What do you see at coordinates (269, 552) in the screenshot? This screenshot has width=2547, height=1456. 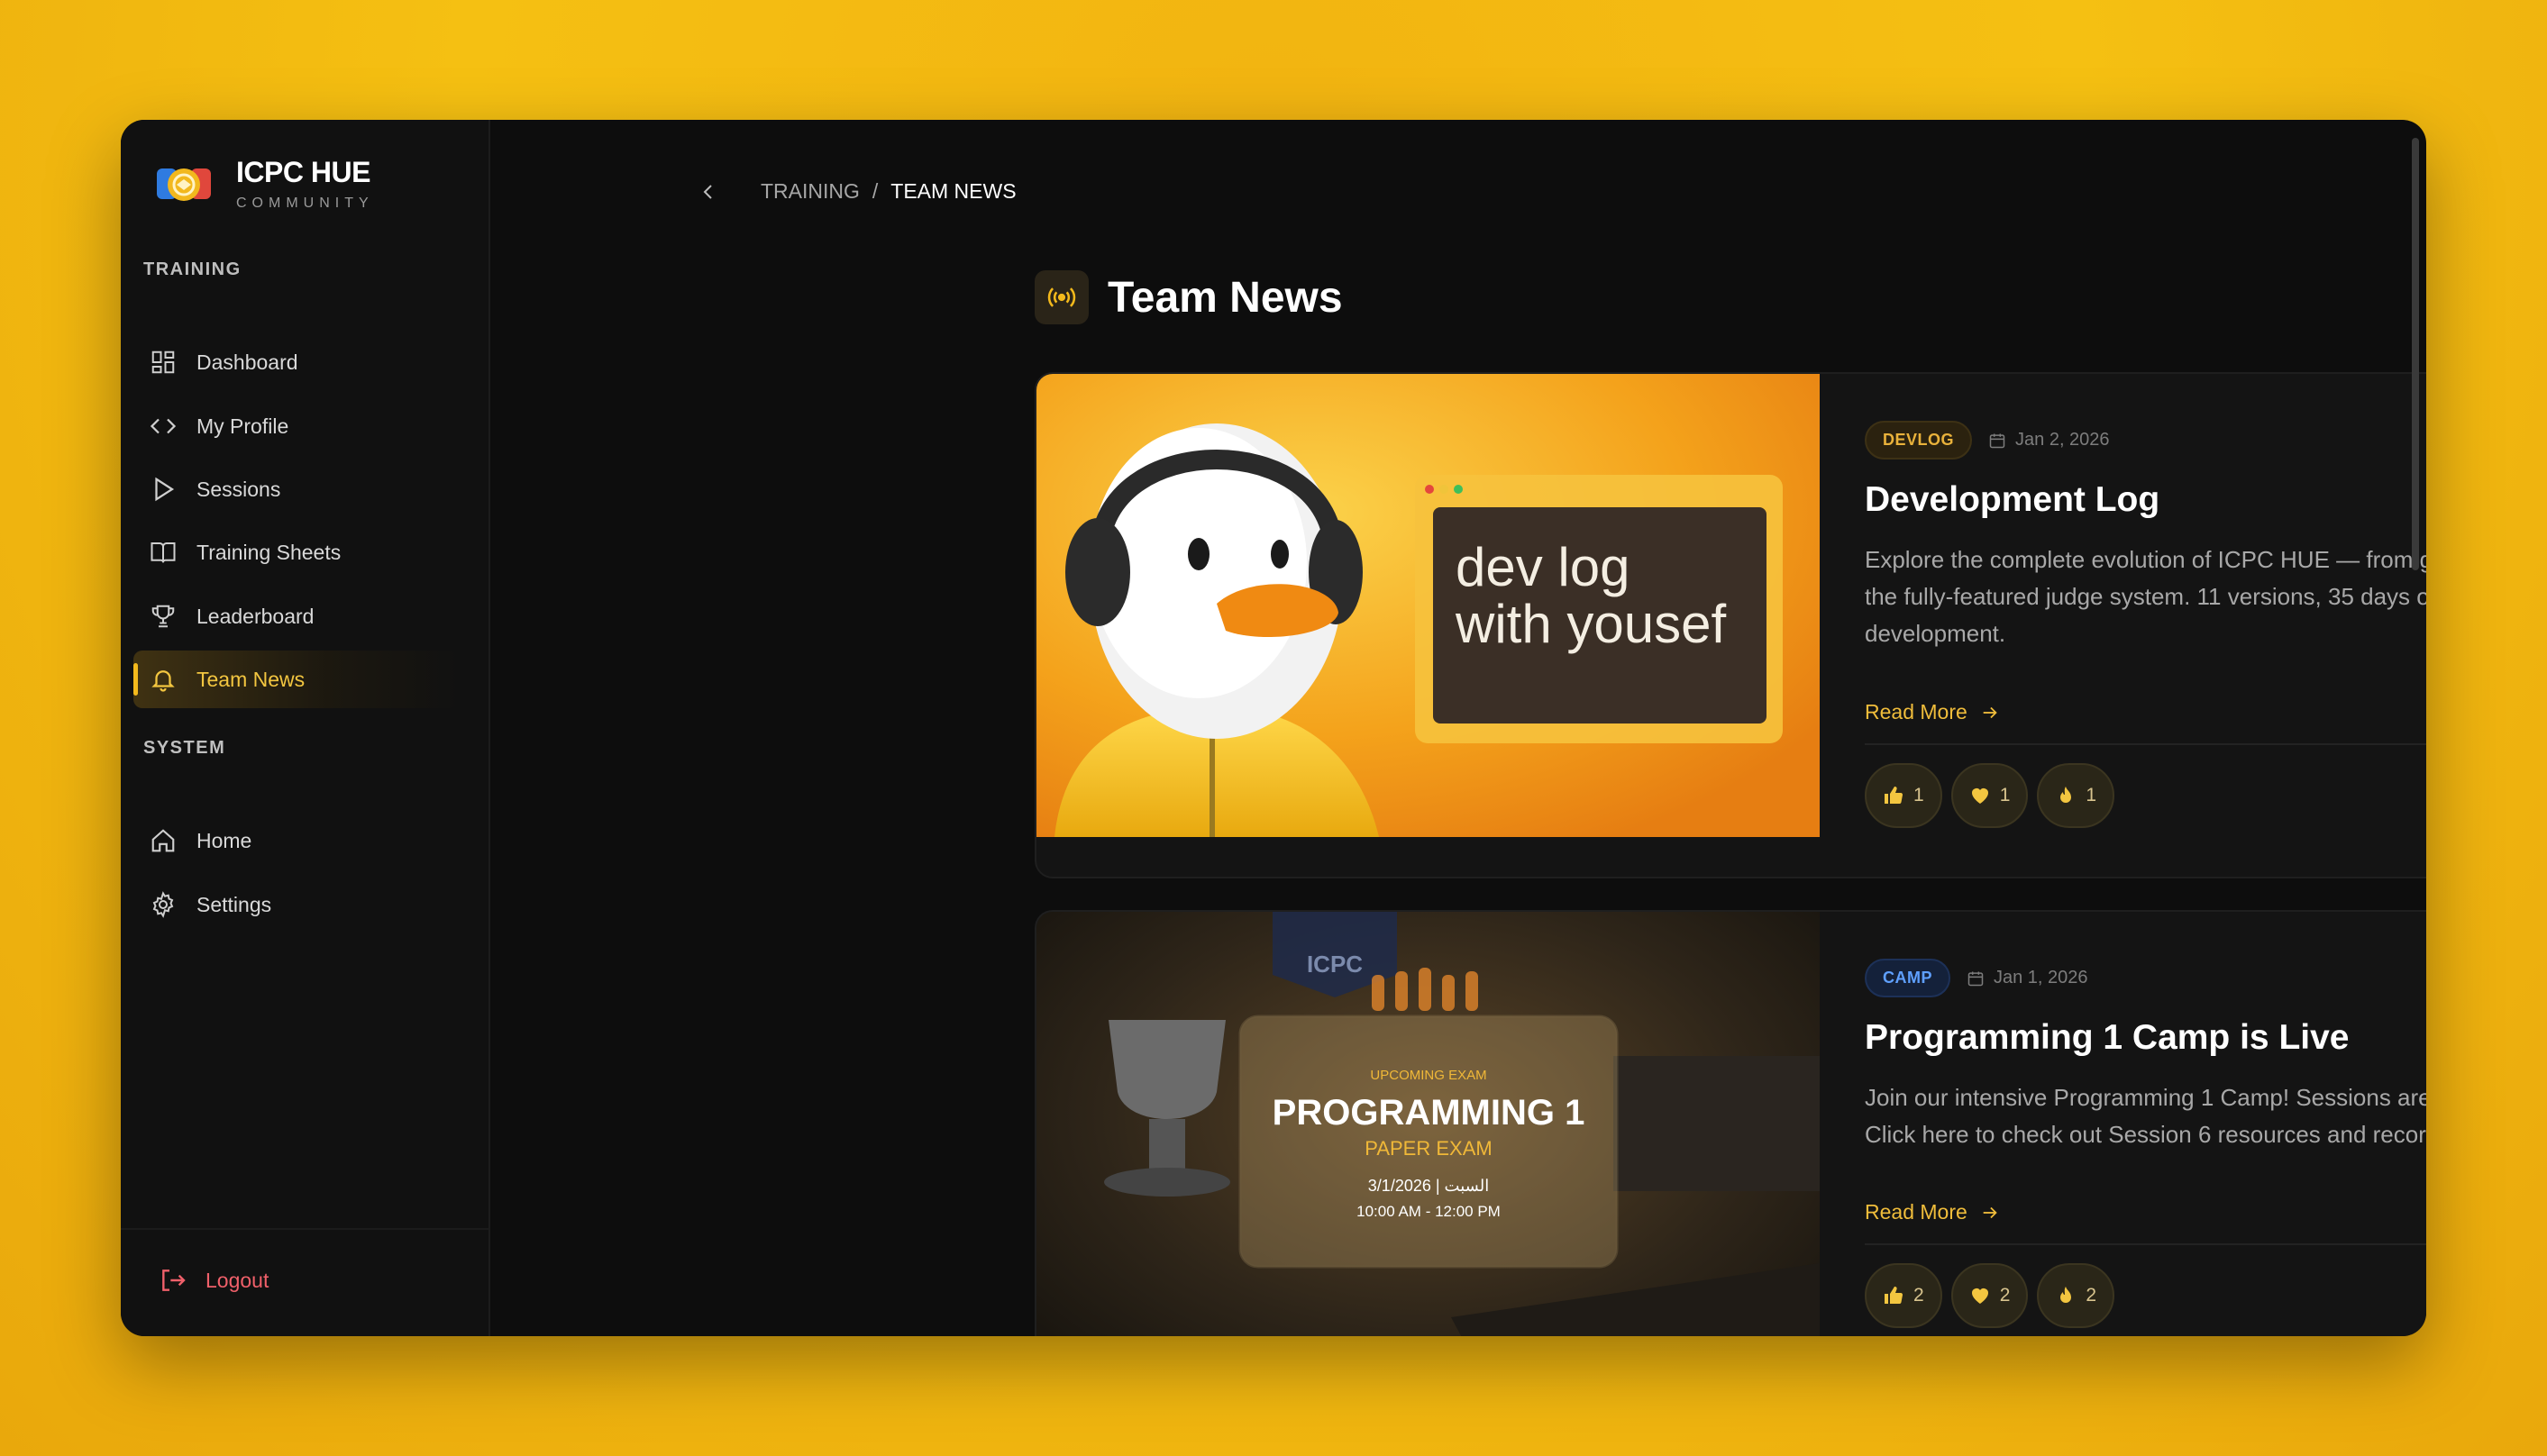 I see `sidebar-item-label: Training Sheets` at bounding box center [269, 552].